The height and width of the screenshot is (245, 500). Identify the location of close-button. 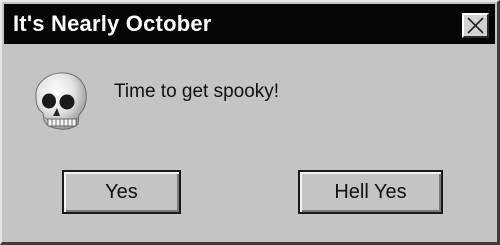
(475, 25).